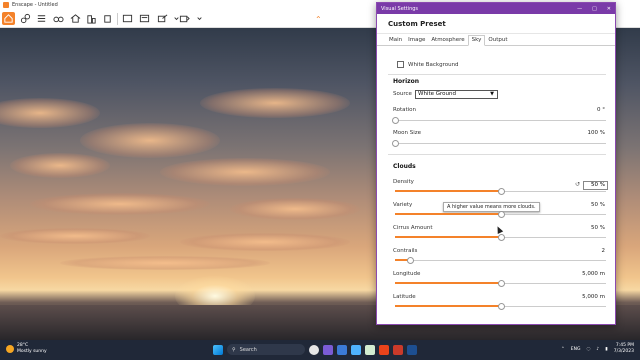 The height and width of the screenshot is (360, 640). What do you see at coordinates (437, 94) in the screenshot?
I see `source-value: White Ground` at bounding box center [437, 94].